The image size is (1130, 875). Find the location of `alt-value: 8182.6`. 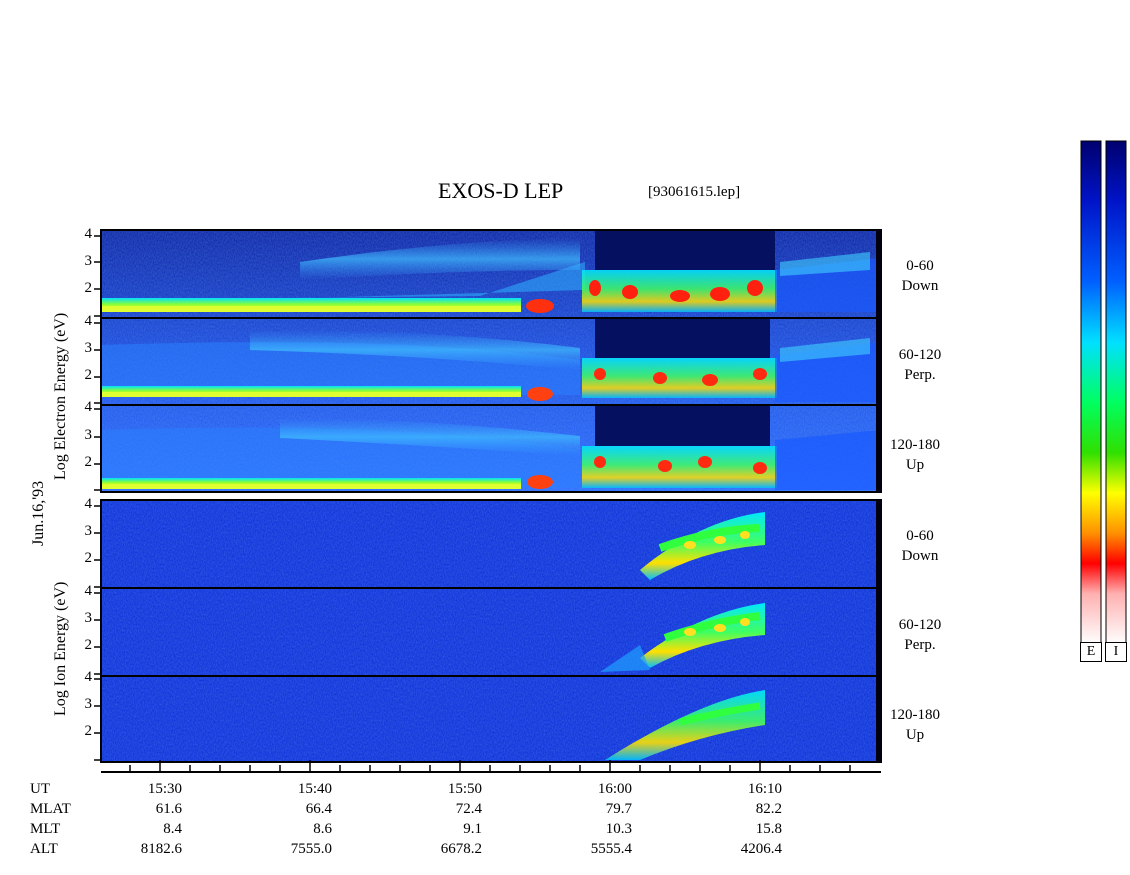

alt-value: 8182.6 is located at coordinates (161, 849).